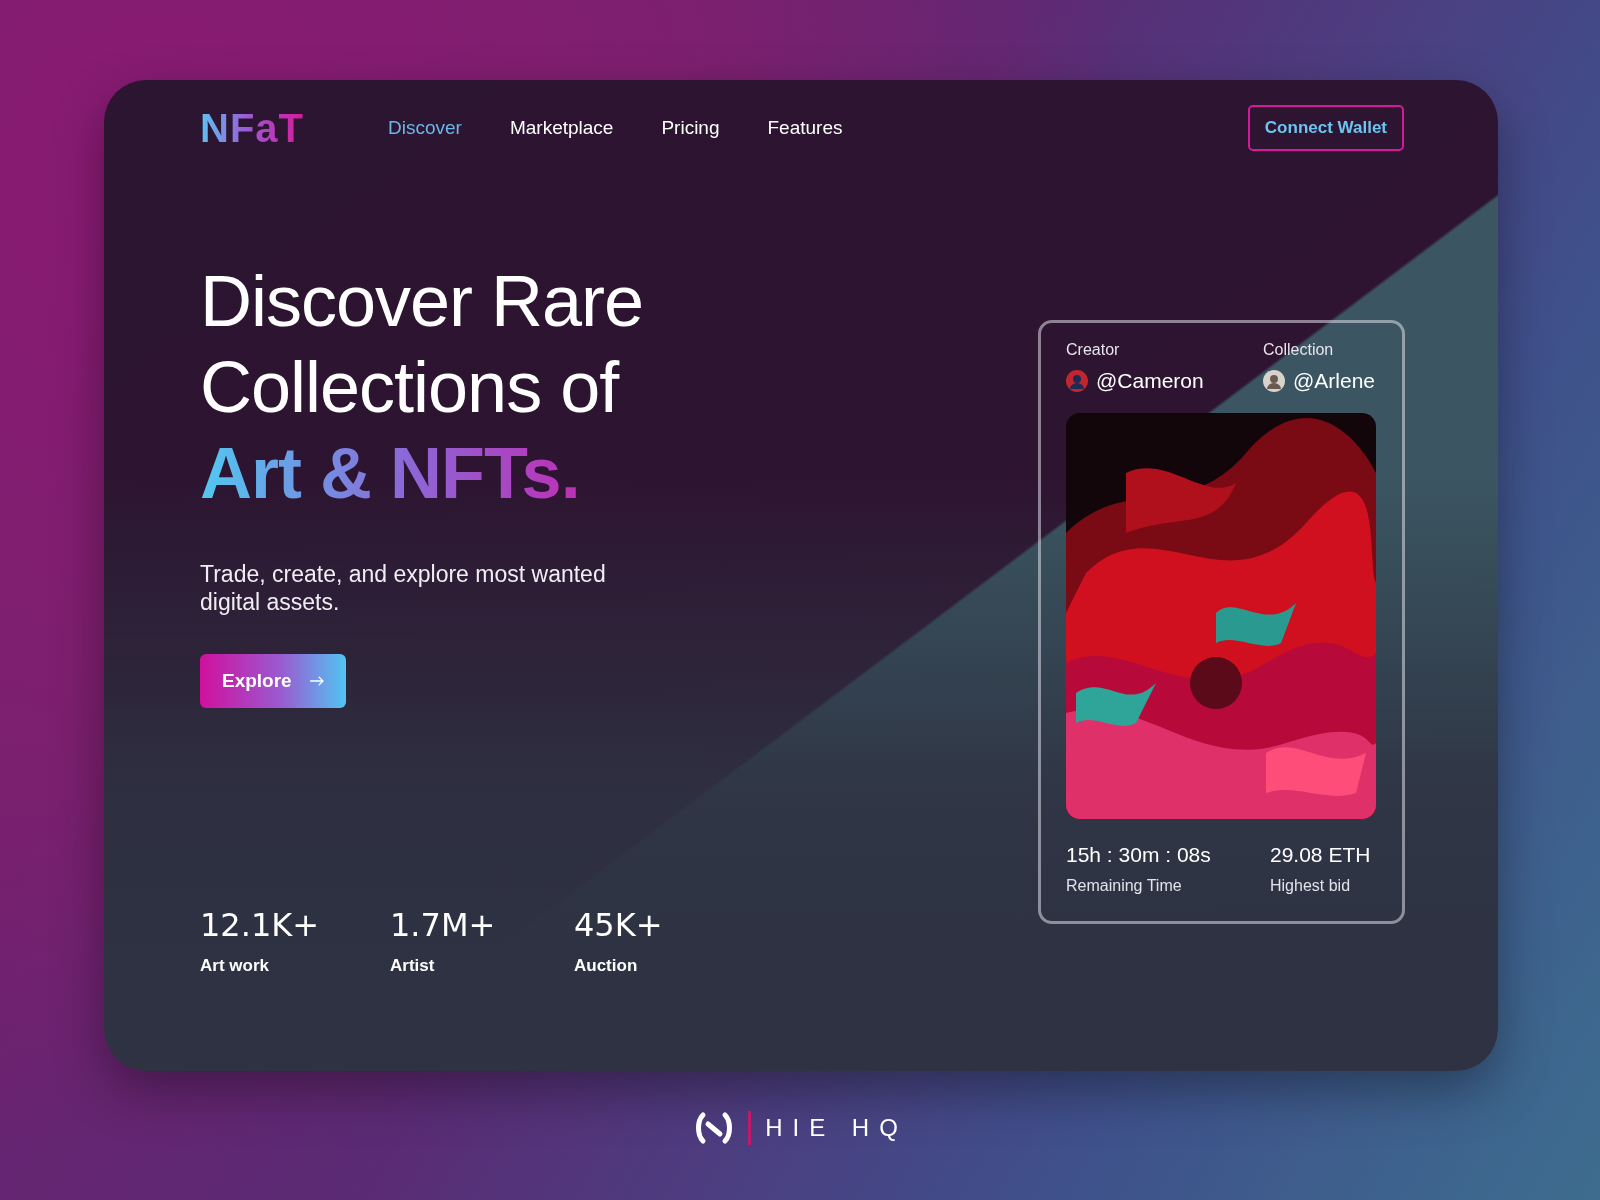  Describe the element at coordinates (1150, 381) in the screenshot. I see `user-handle: @Cameron` at that location.